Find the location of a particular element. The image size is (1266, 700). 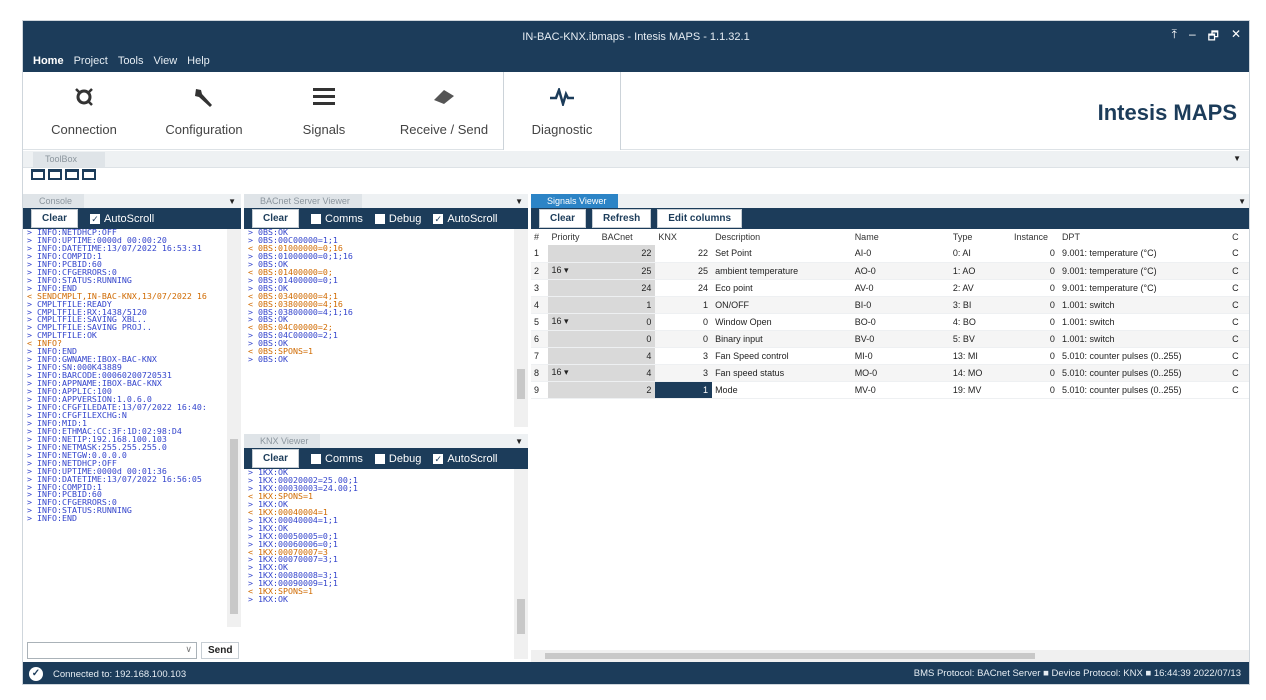

knx-scrollbar is located at coordinates (521, 564).